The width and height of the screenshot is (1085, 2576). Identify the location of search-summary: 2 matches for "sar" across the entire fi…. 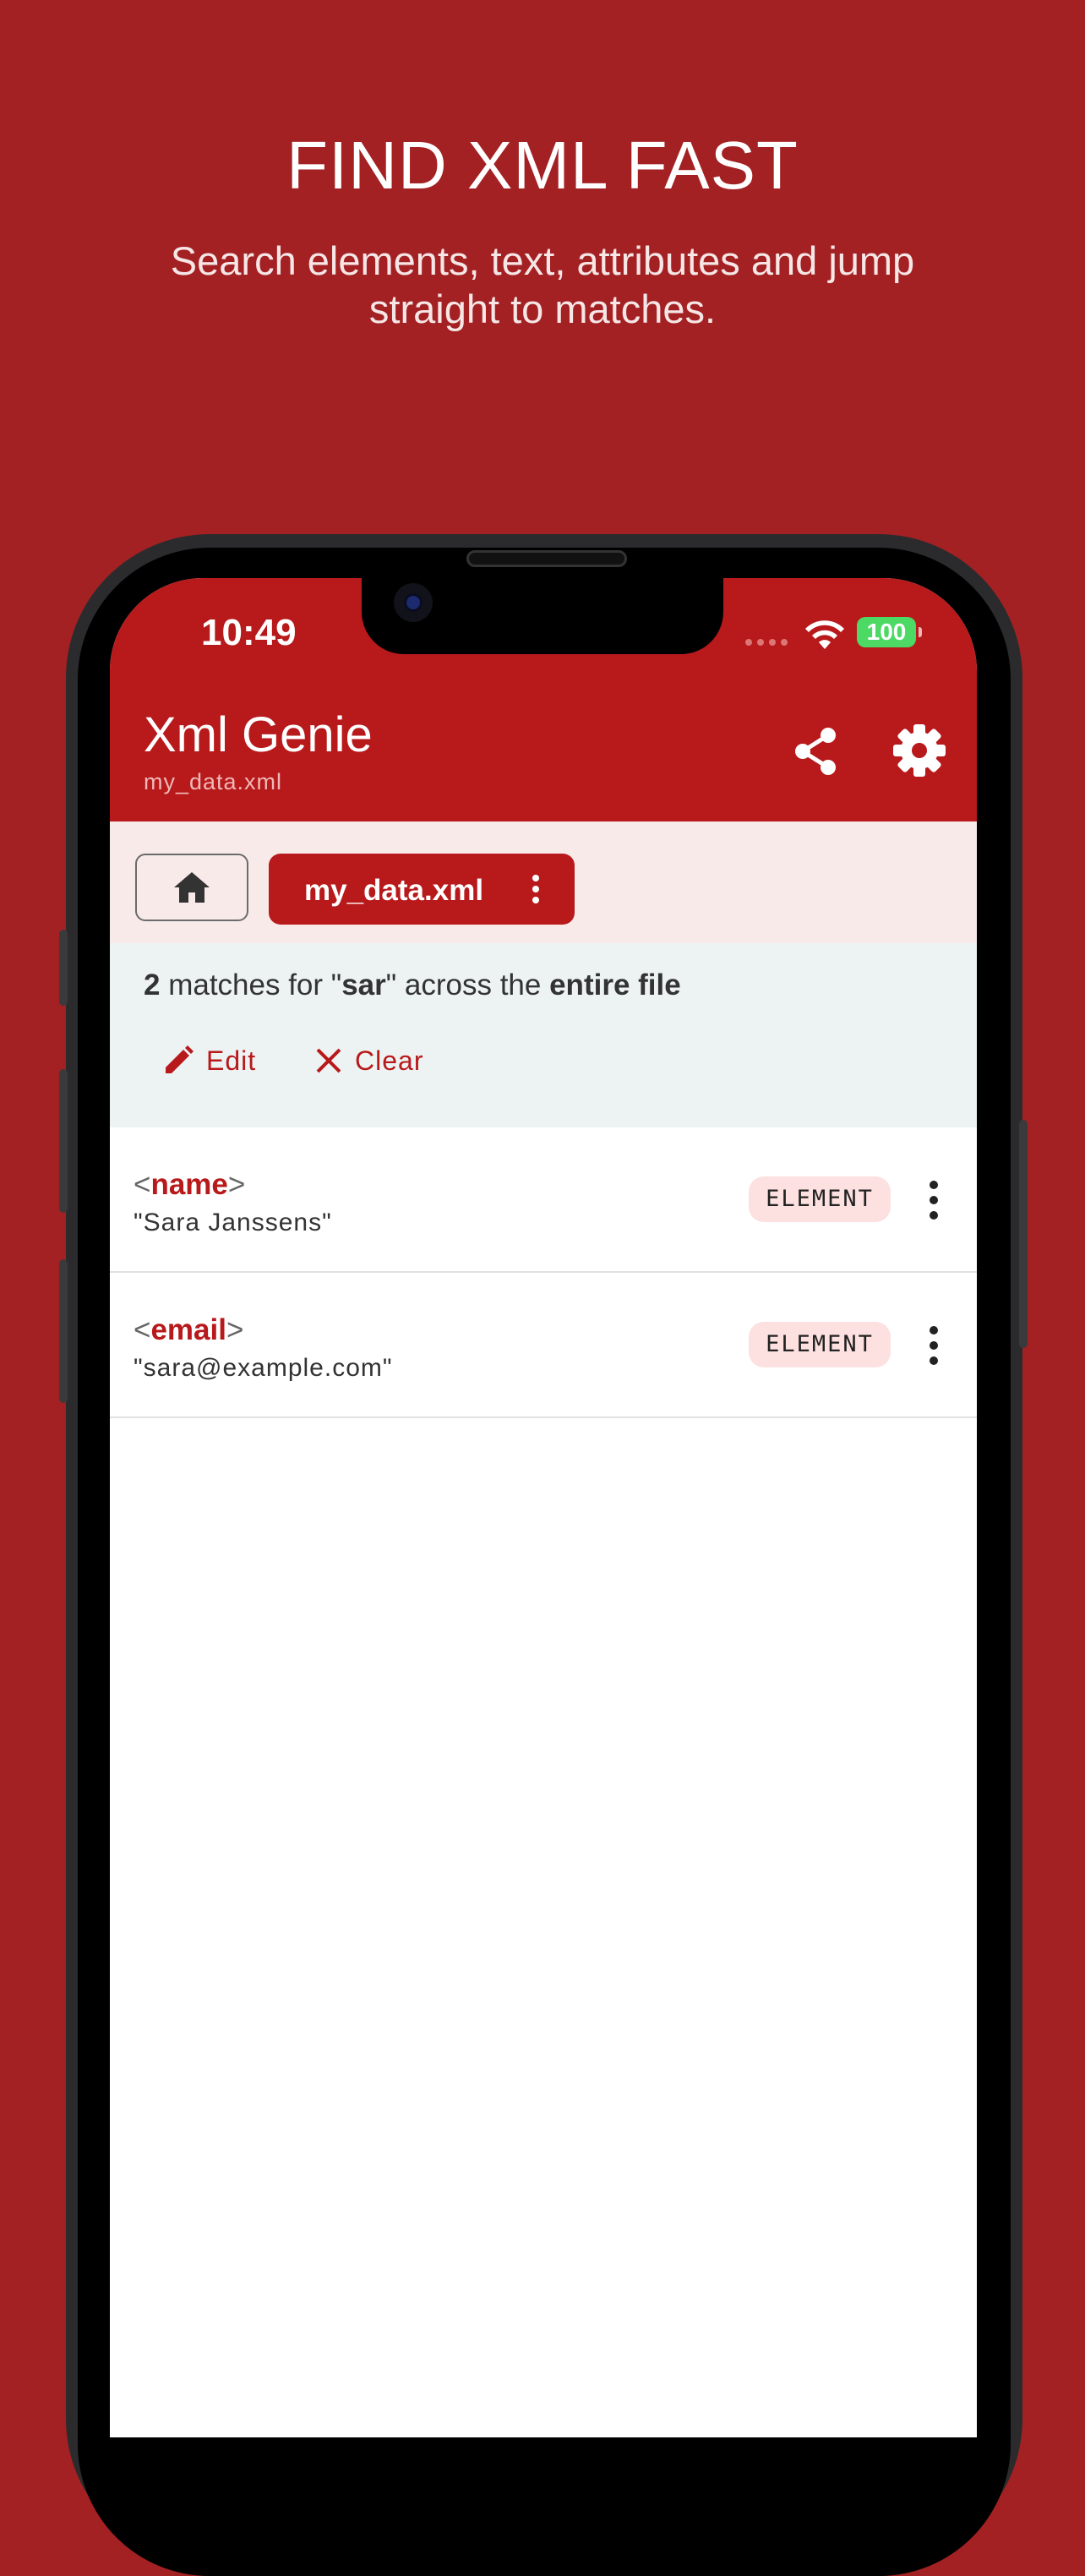
(412, 985).